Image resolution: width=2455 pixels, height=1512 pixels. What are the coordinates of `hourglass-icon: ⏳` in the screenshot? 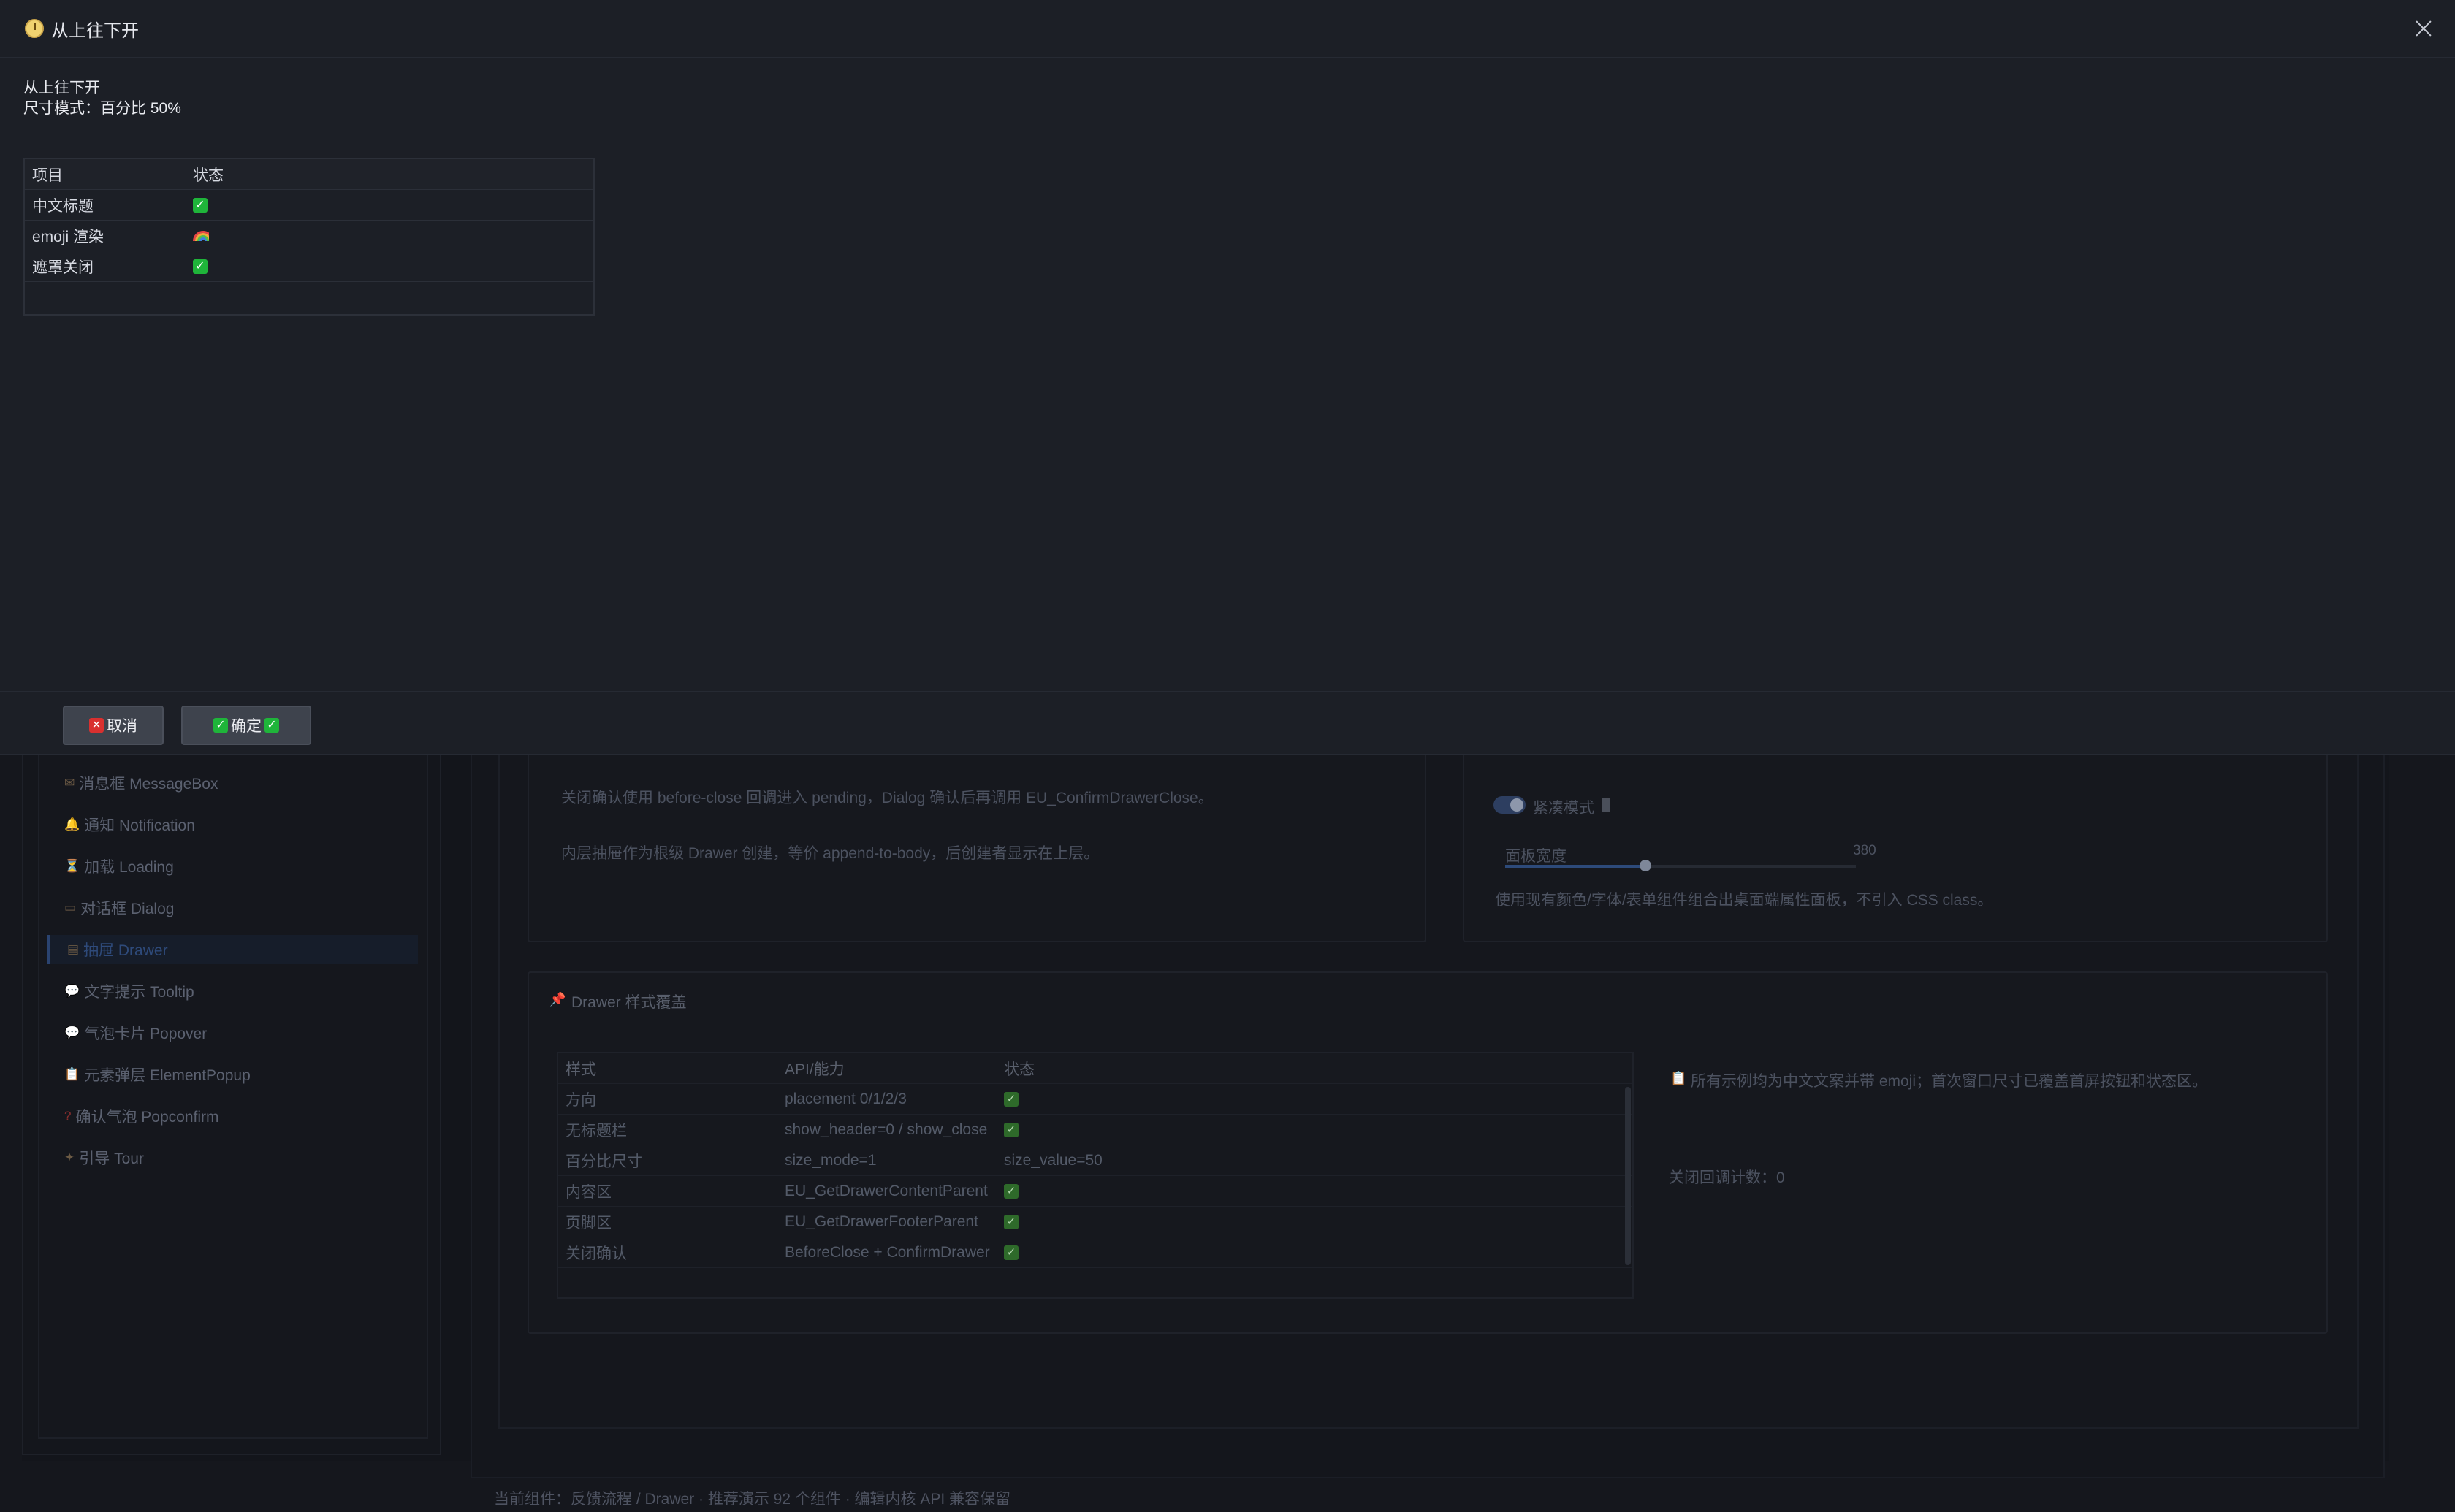 It's located at (72, 866).